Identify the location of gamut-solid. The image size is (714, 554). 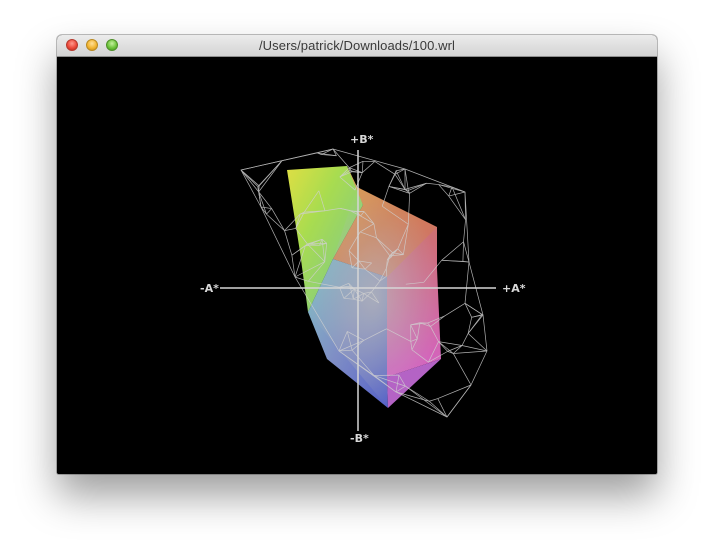
(364, 287).